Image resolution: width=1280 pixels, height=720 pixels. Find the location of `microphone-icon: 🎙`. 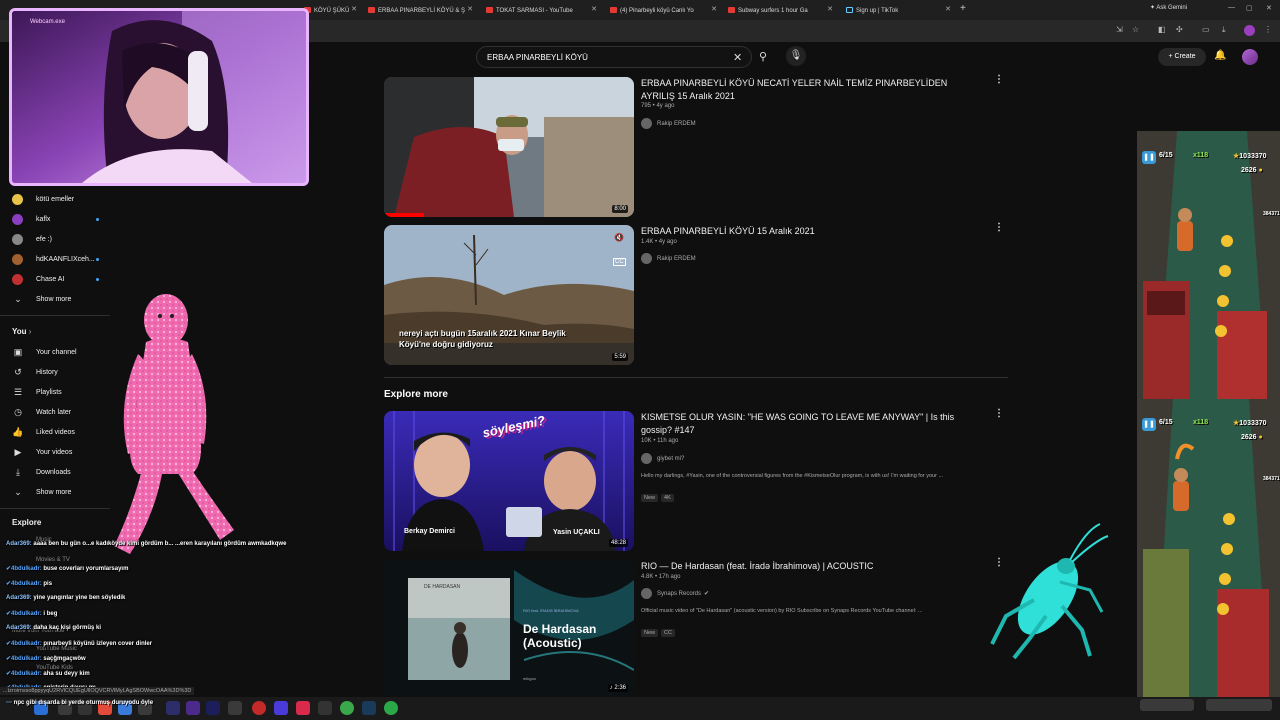

microphone-icon: 🎙 is located at coordinates (796, 56).